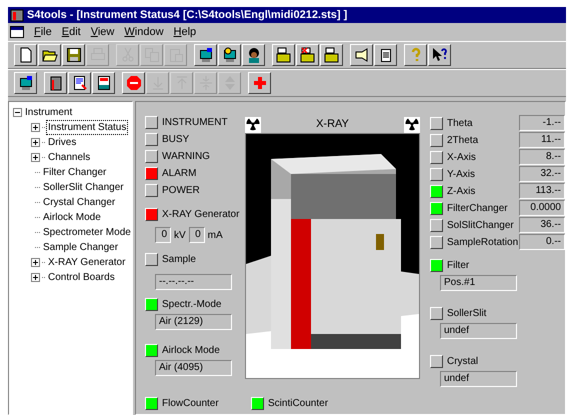  Describe the element at coordinates (43, 32) in the screenshot. I see `menu-item: File` at that location.